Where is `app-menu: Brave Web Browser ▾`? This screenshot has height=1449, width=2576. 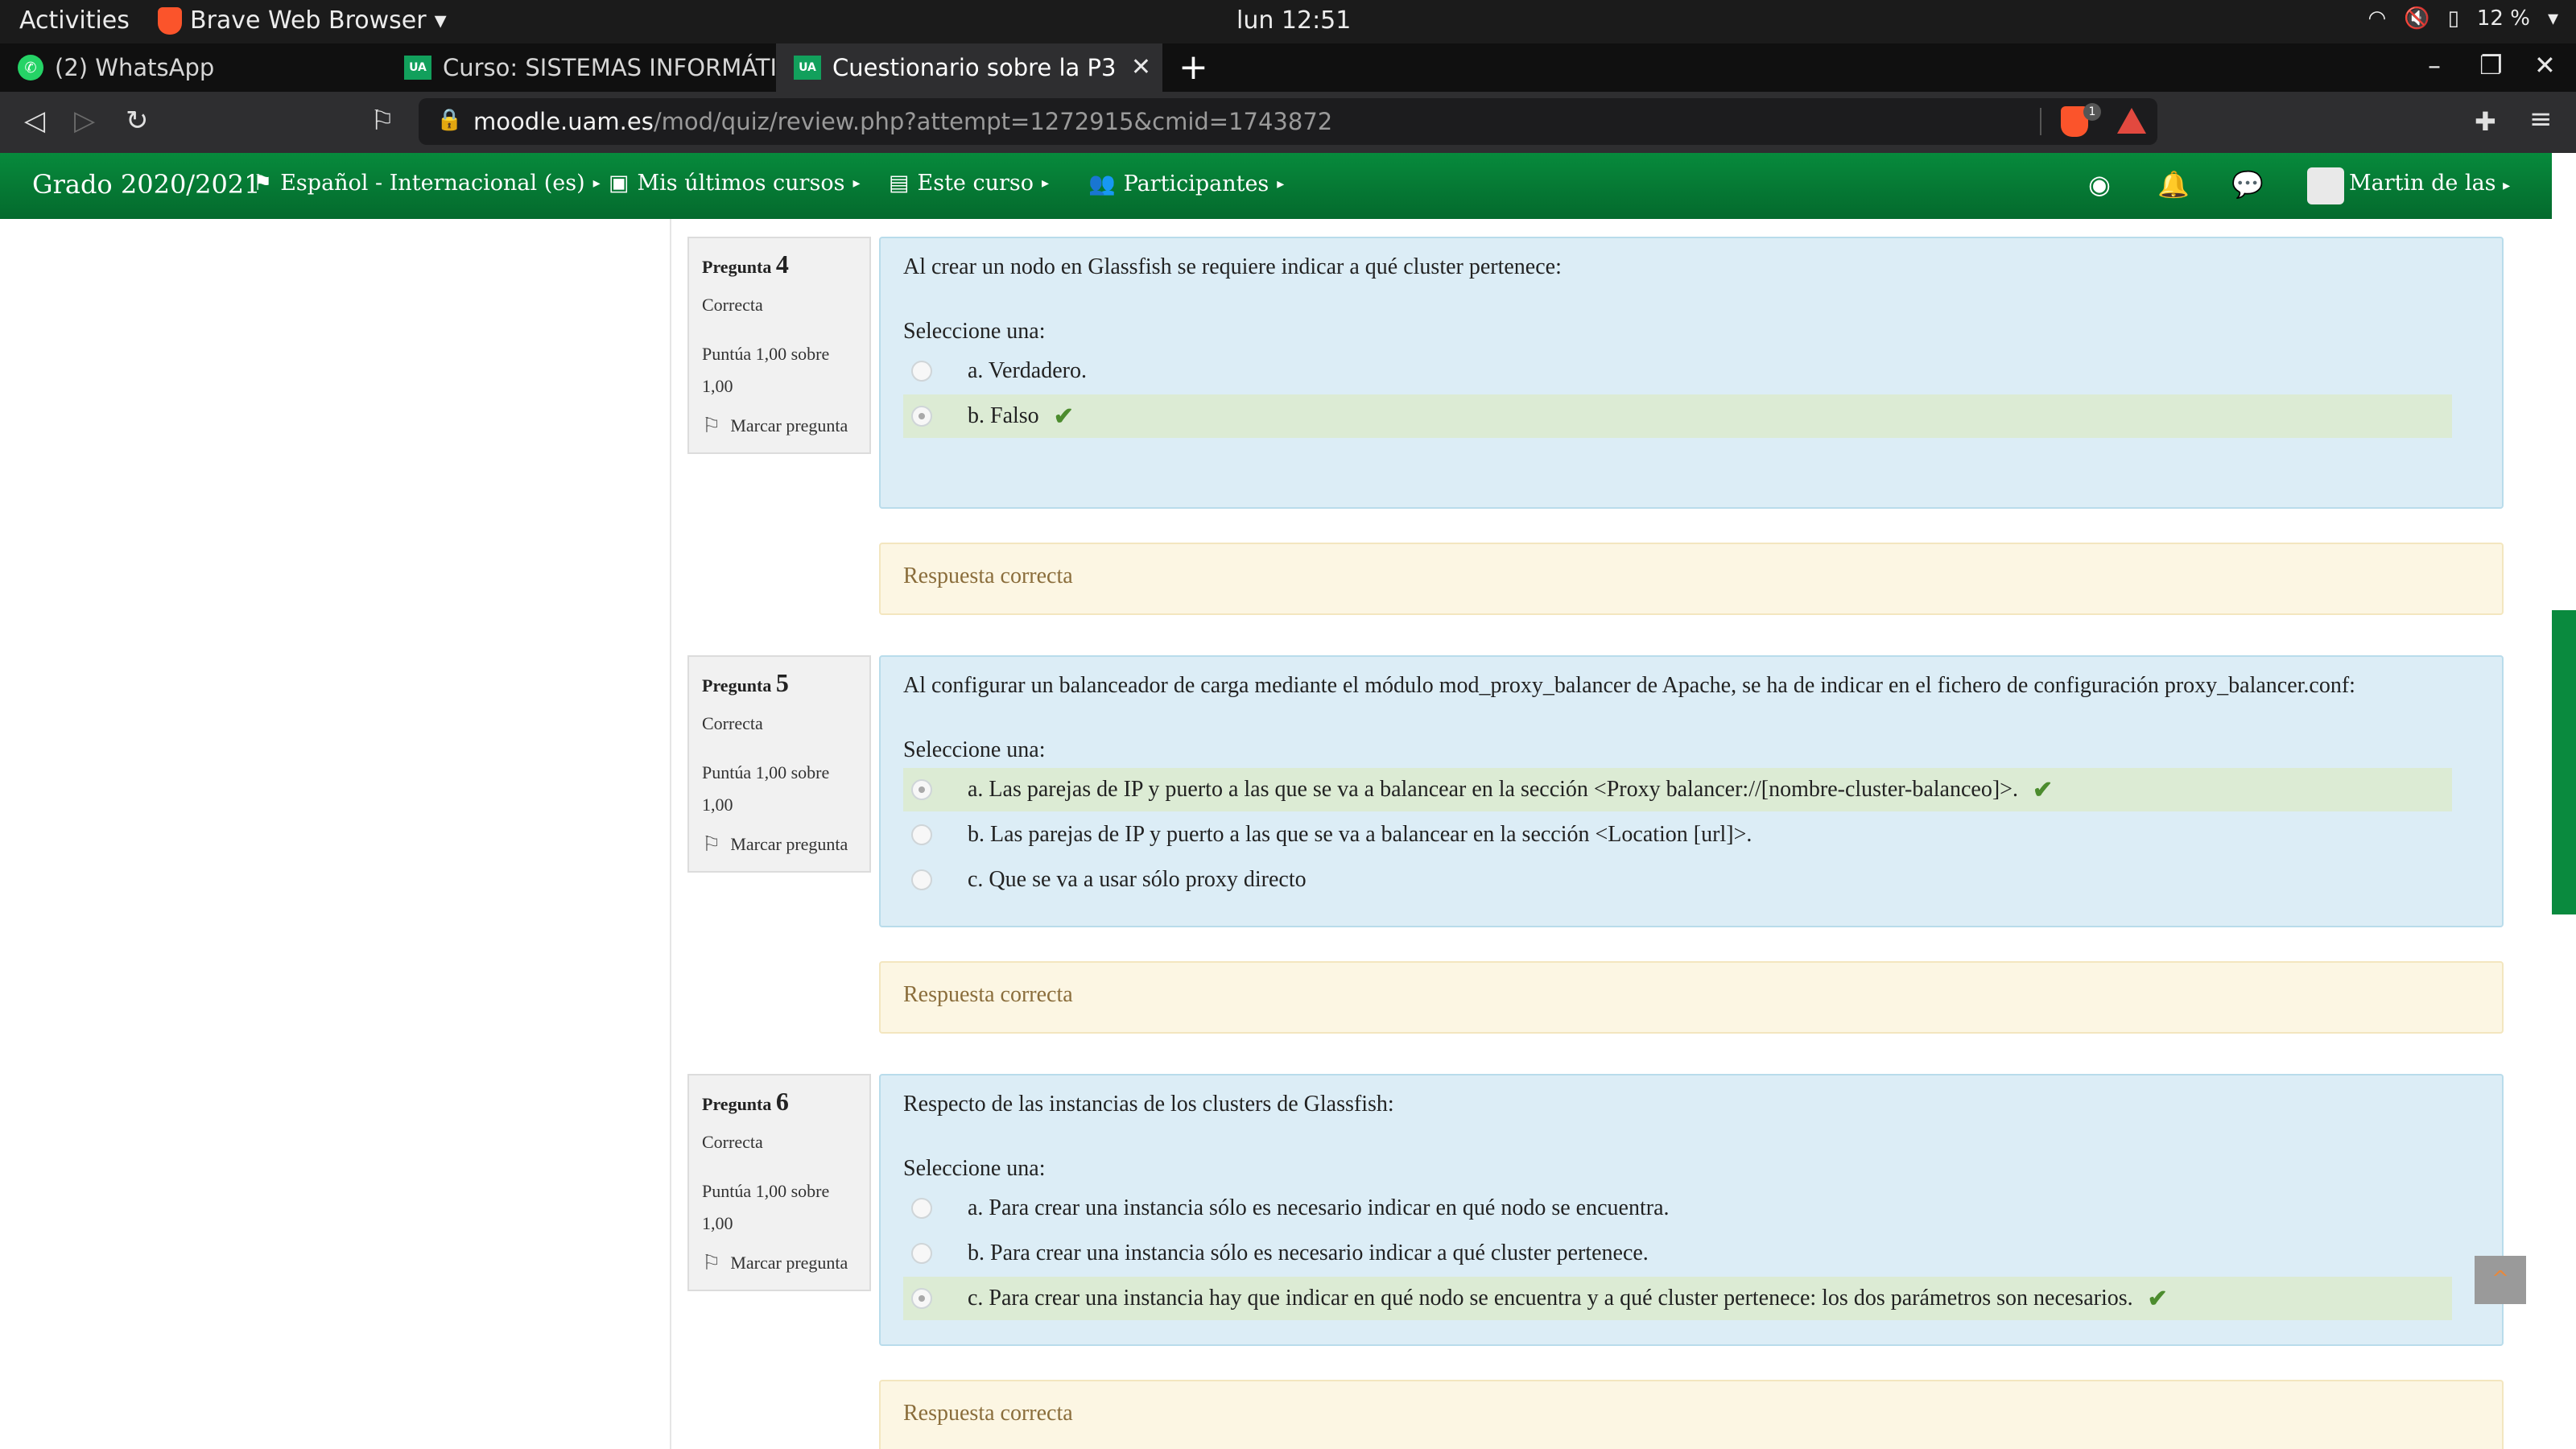
app-menu: Brave Web Browser ▾ is located at coordinates (302, 20).